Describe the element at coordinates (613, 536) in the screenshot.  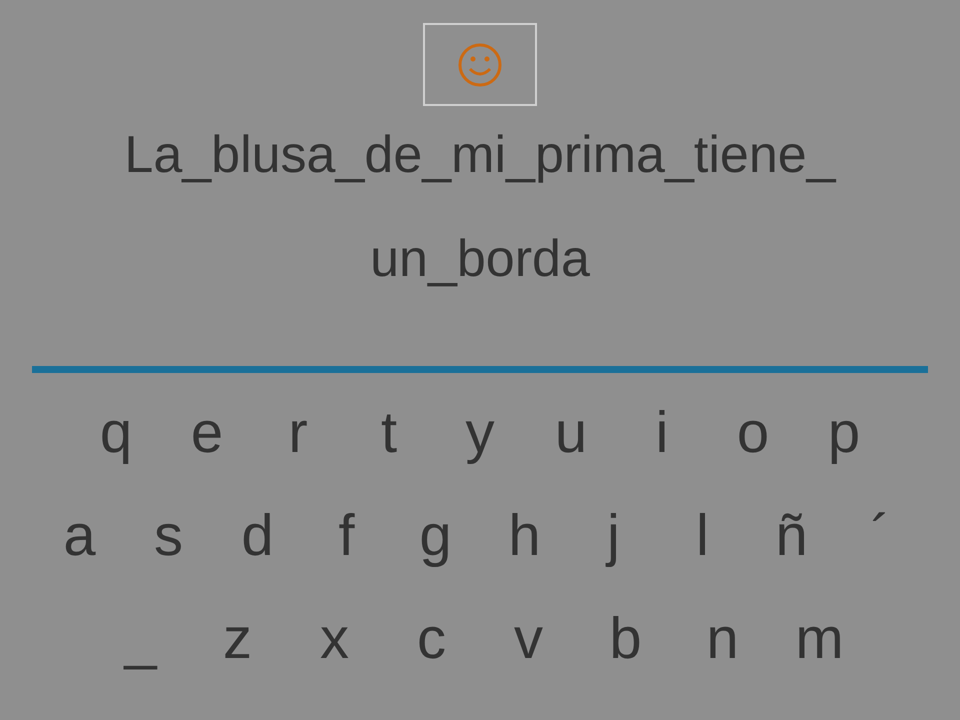
I see `letter-key: j` at that location.